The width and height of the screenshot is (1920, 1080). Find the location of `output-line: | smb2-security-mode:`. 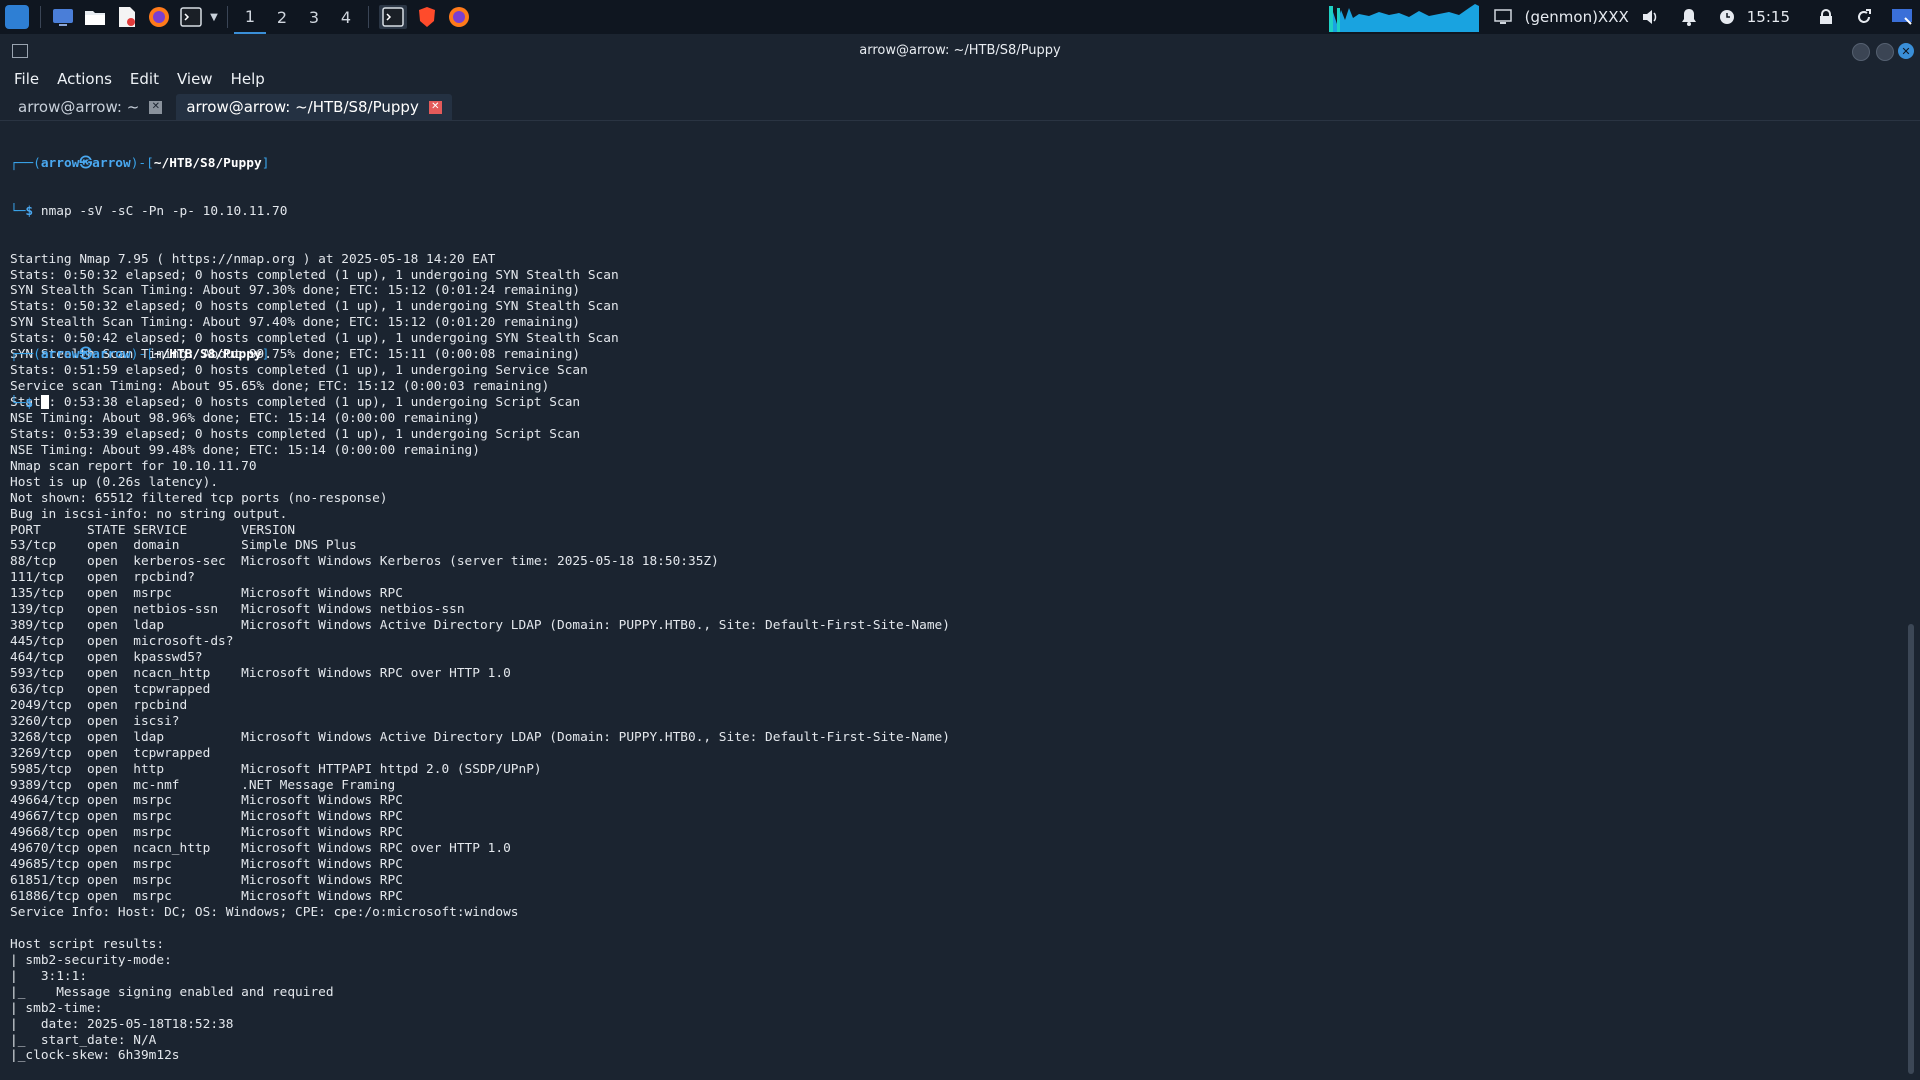

output-line: | smb2-security-mode: is located at coordinates (91, 960).